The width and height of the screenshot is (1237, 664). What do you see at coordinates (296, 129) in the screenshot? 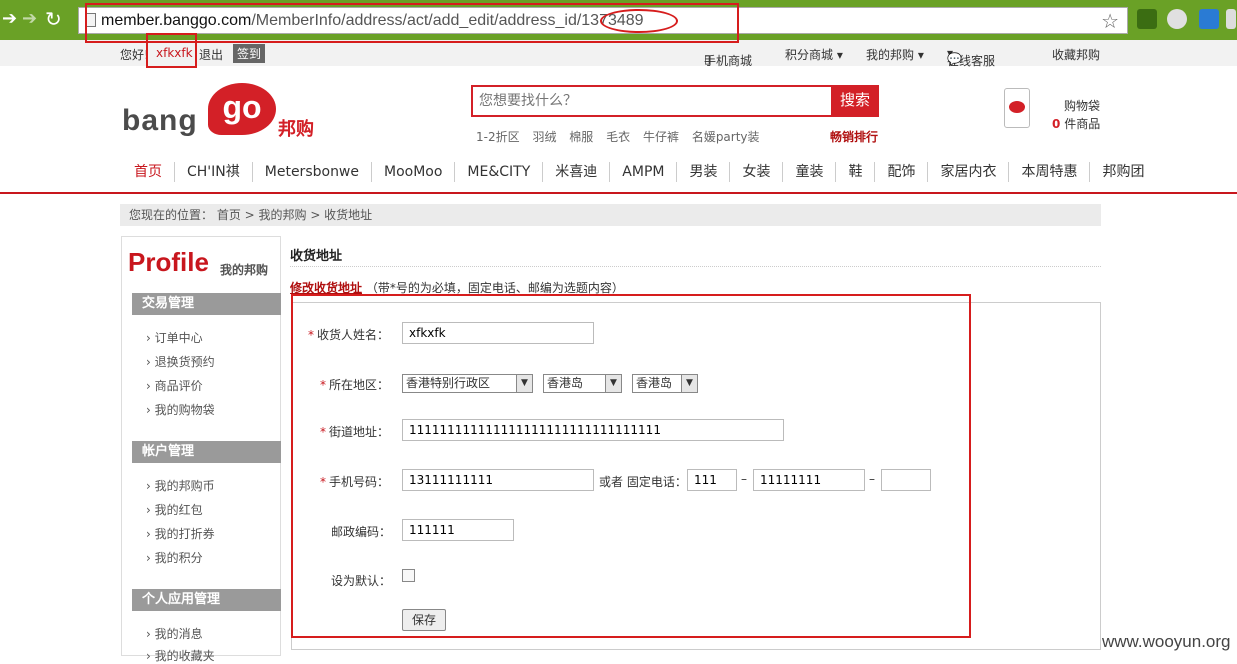
I see `logo-chinese: 邦购` at bounding box center [296, 129].